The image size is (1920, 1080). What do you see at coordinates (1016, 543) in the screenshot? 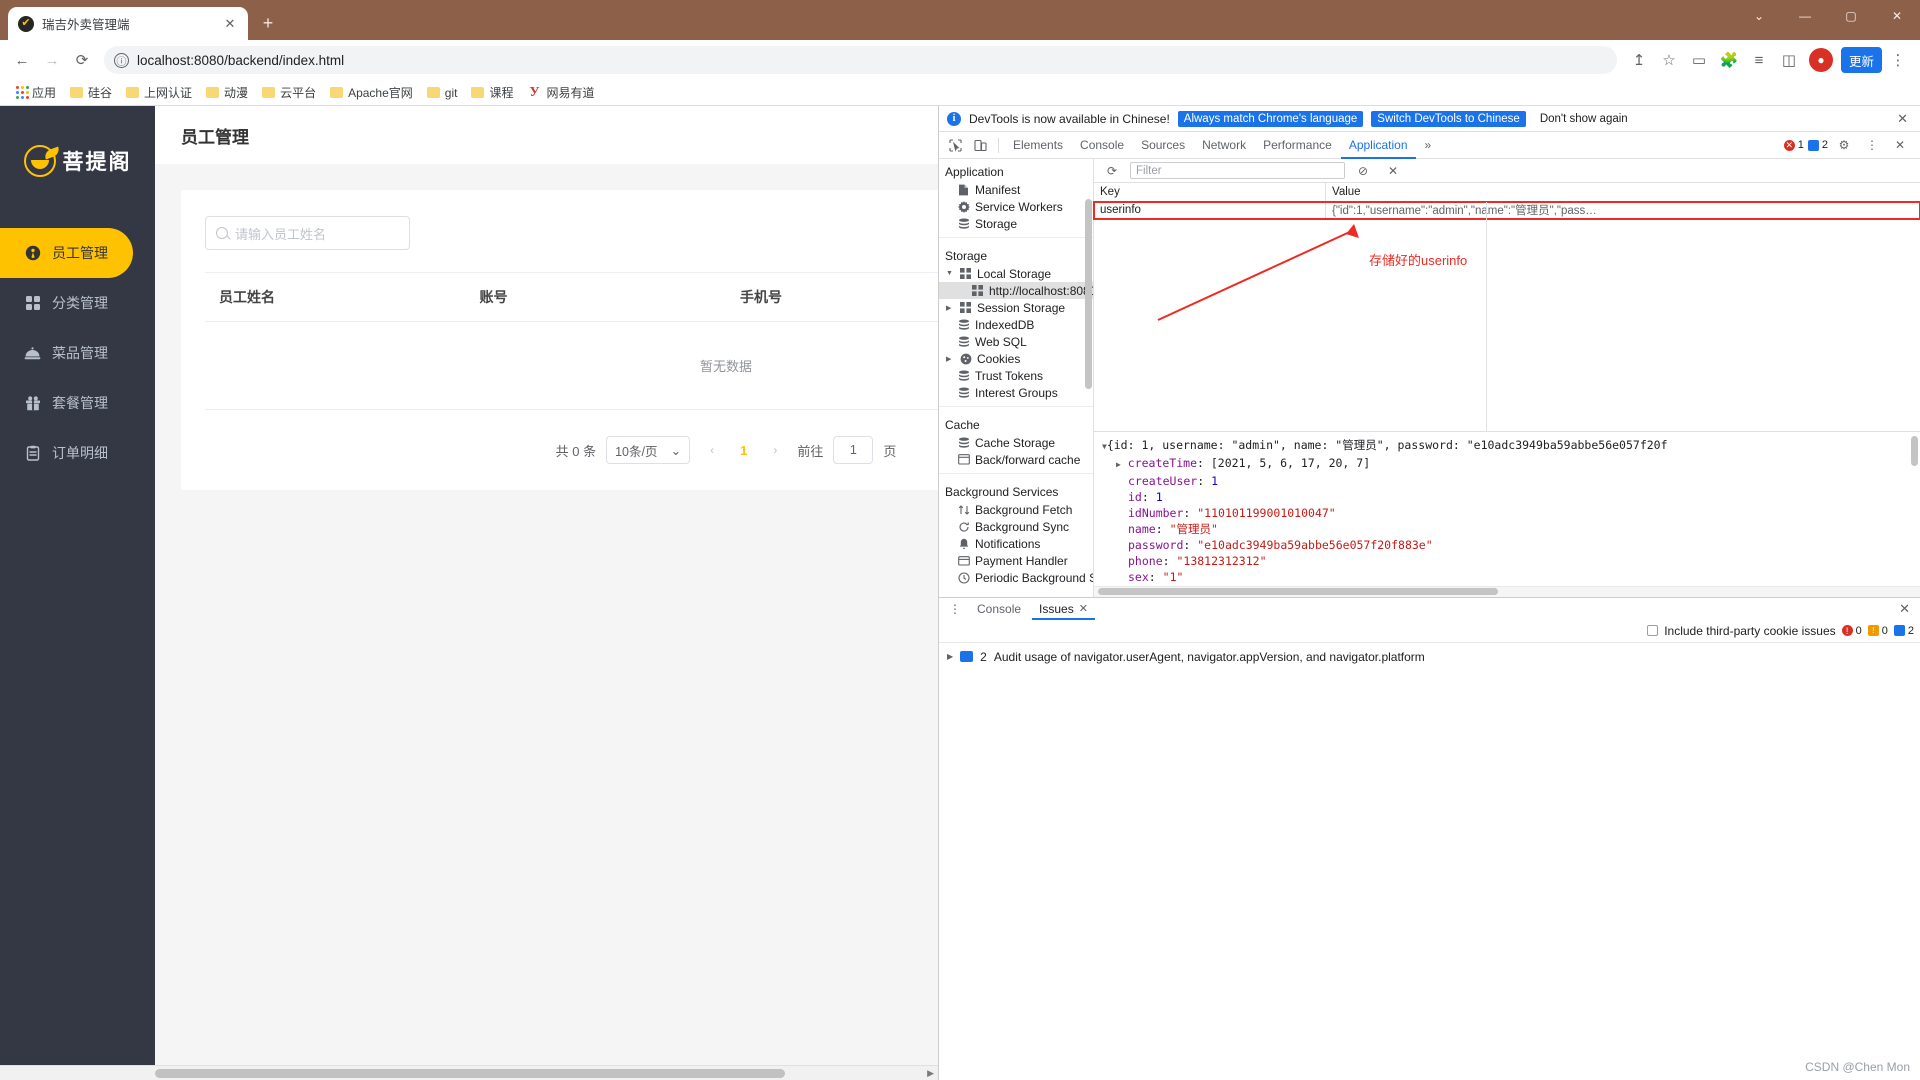
I see `tree-item-notifications: Notifications` at bounding box center [1016, 543].